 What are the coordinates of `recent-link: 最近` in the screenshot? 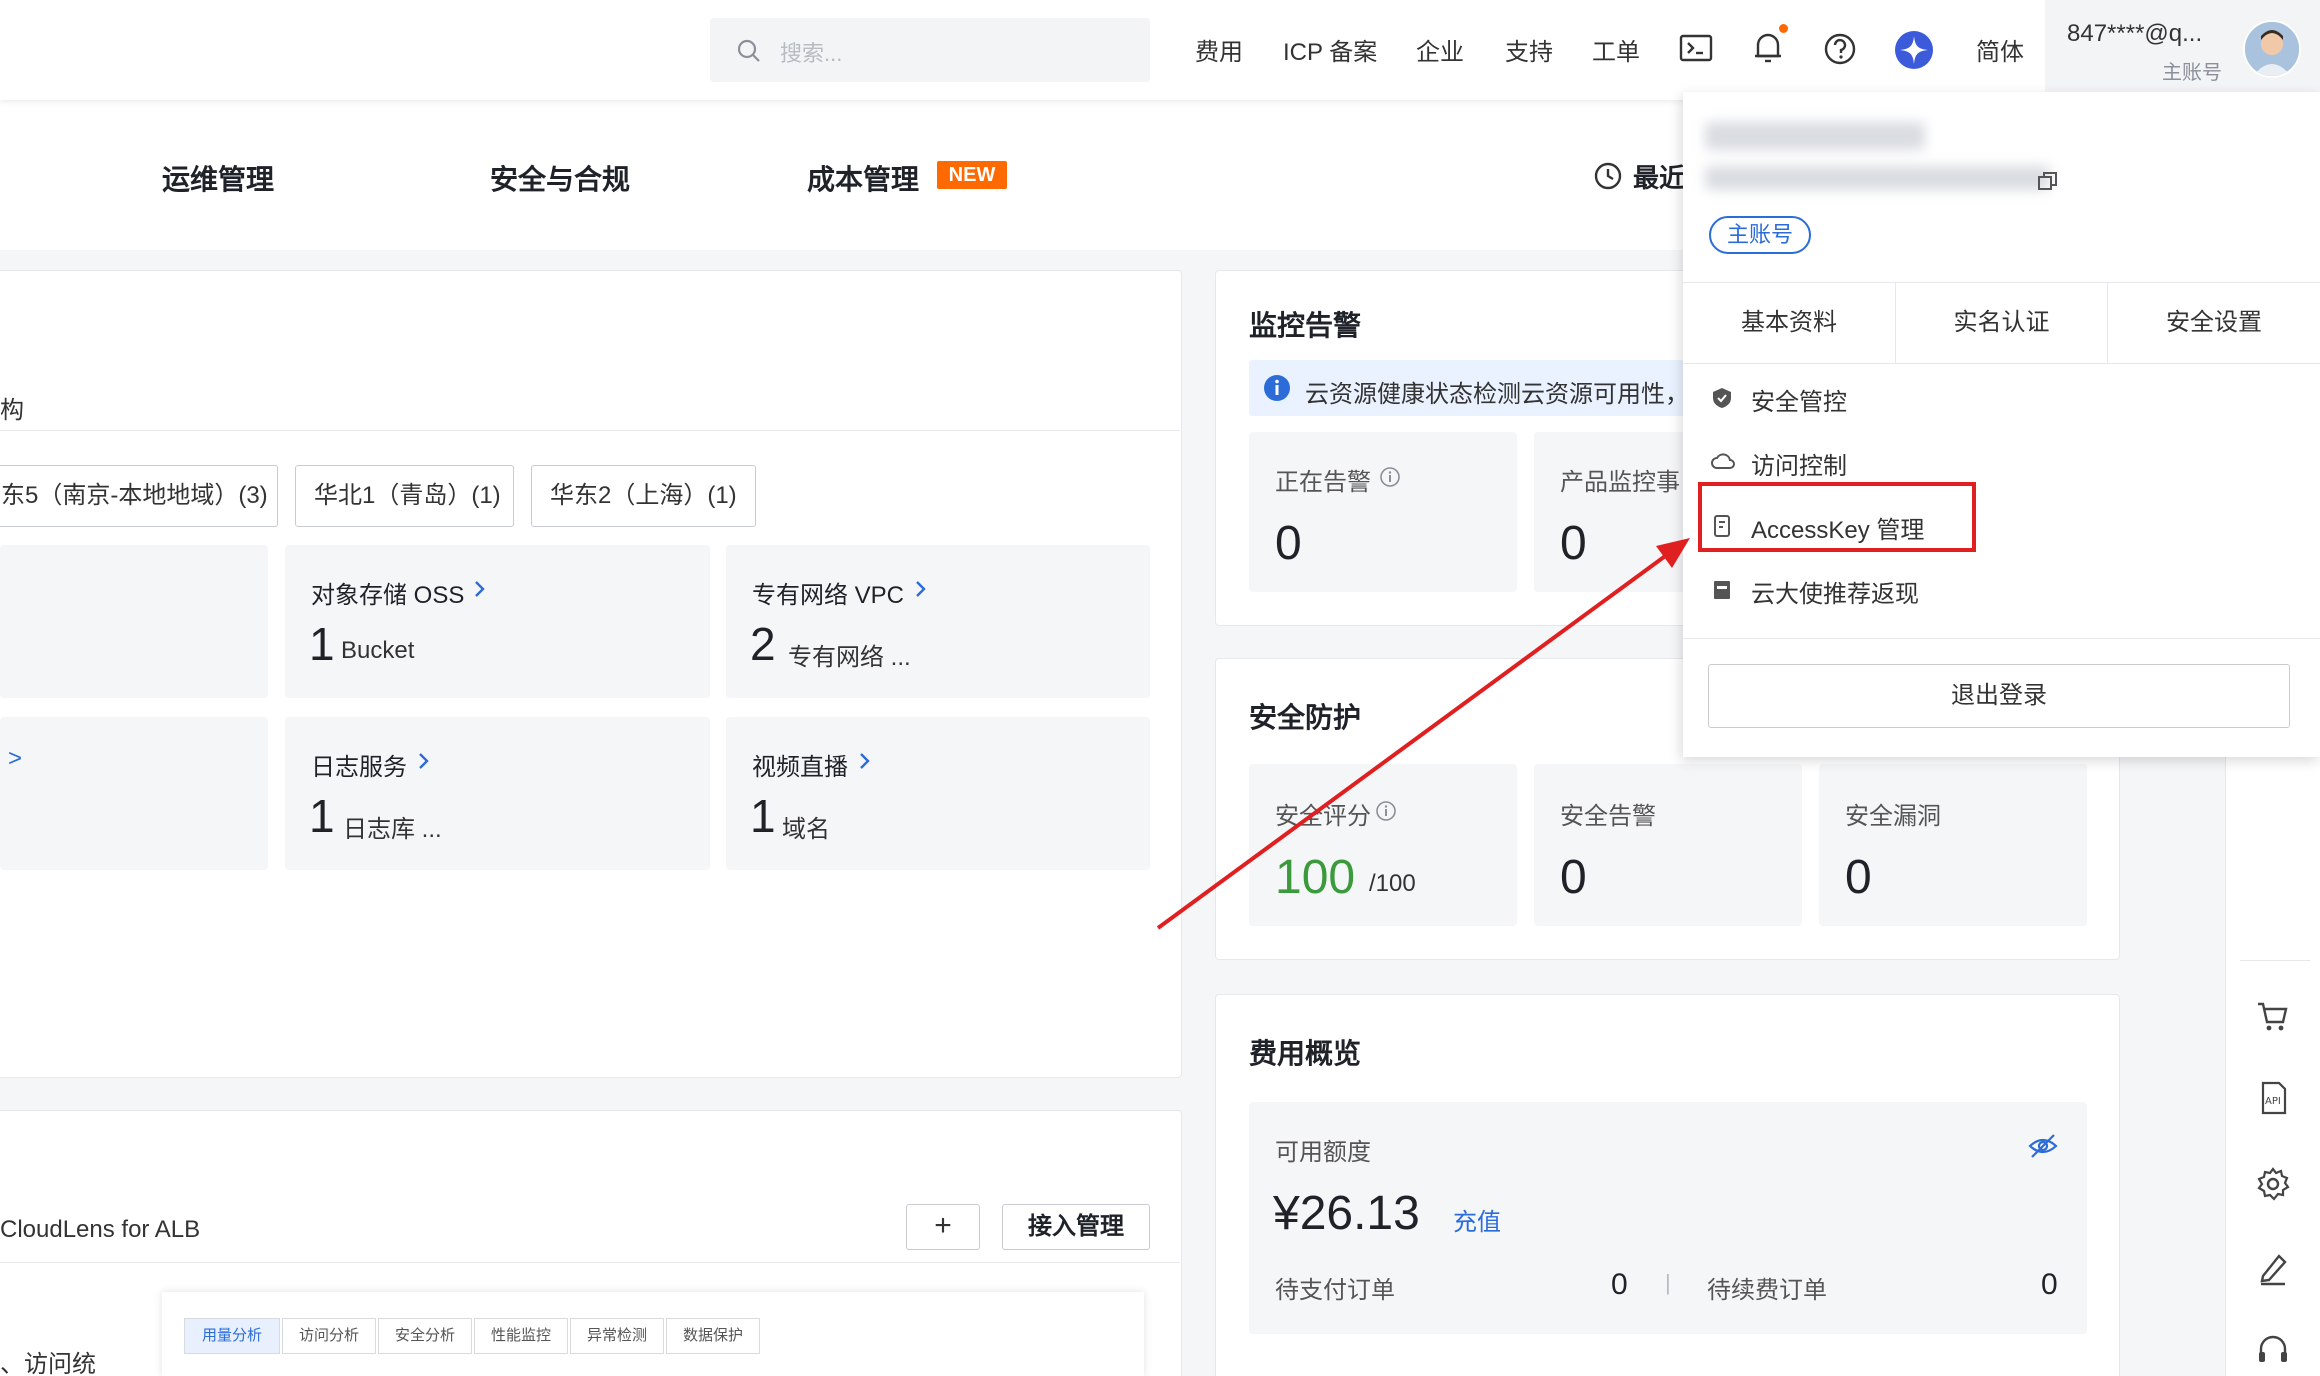 It's located at (1659, 176).